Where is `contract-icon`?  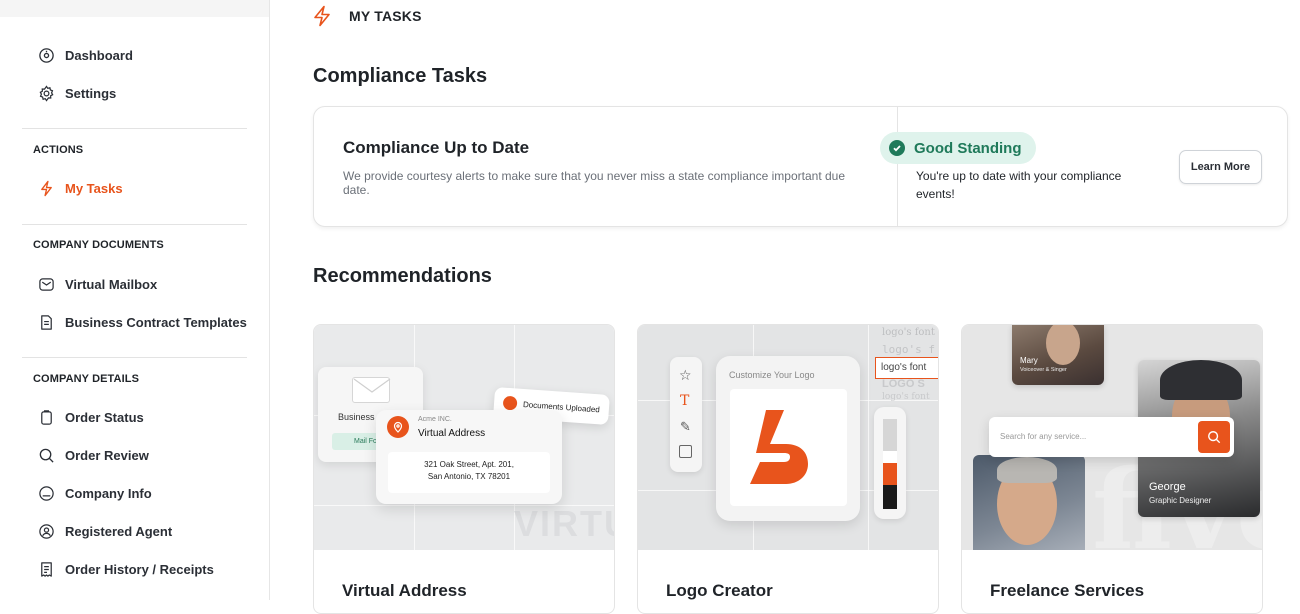
contract-icon is located at coordinates (46, 322).